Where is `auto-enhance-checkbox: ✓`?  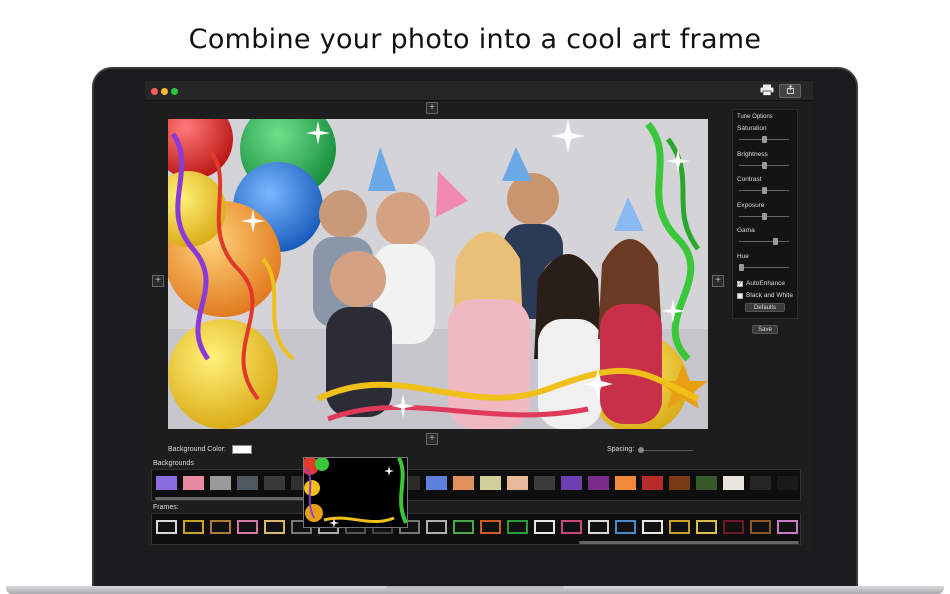
auto-enhance-checkbox: ✓ is located at coordinates (740, 284).